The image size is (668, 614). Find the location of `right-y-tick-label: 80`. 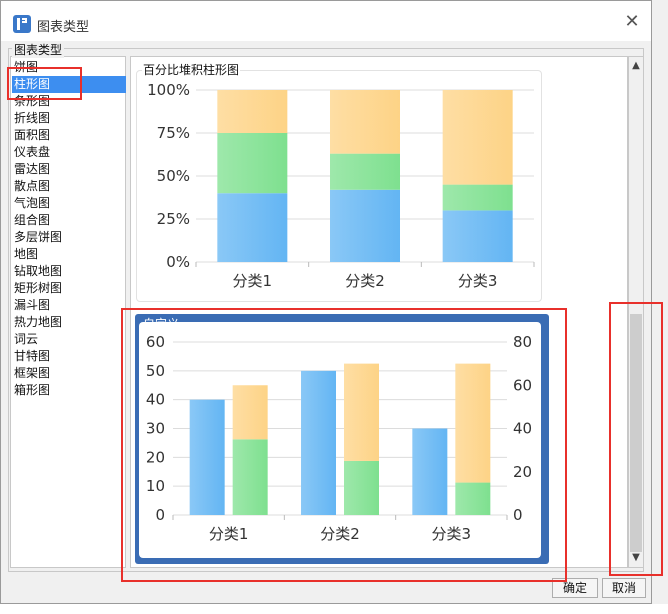

right-y-tick-label: 80 is located at coordinates (522, 342).